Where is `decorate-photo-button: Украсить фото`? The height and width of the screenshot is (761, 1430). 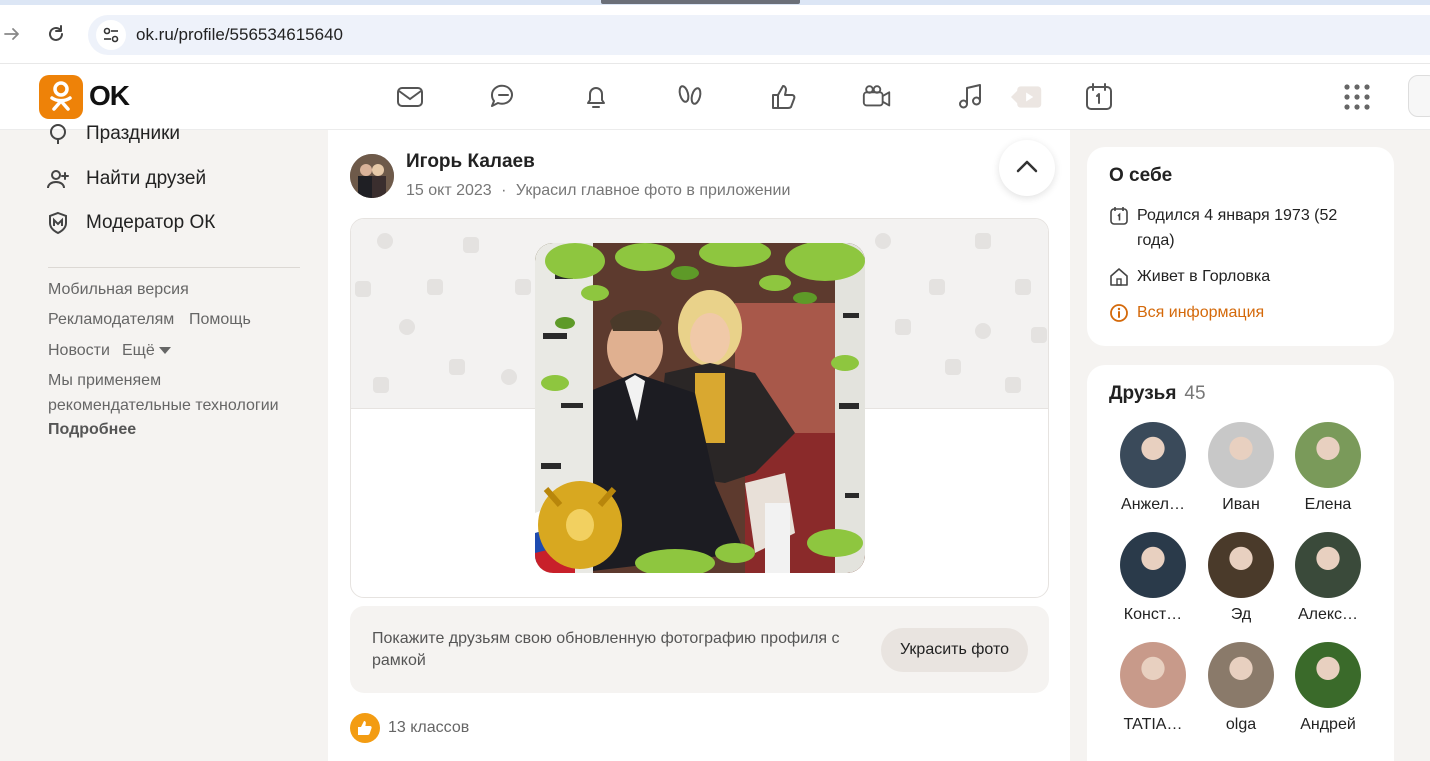 decorate-photo-button: Украсить фото is located at coordinates (954, 650).